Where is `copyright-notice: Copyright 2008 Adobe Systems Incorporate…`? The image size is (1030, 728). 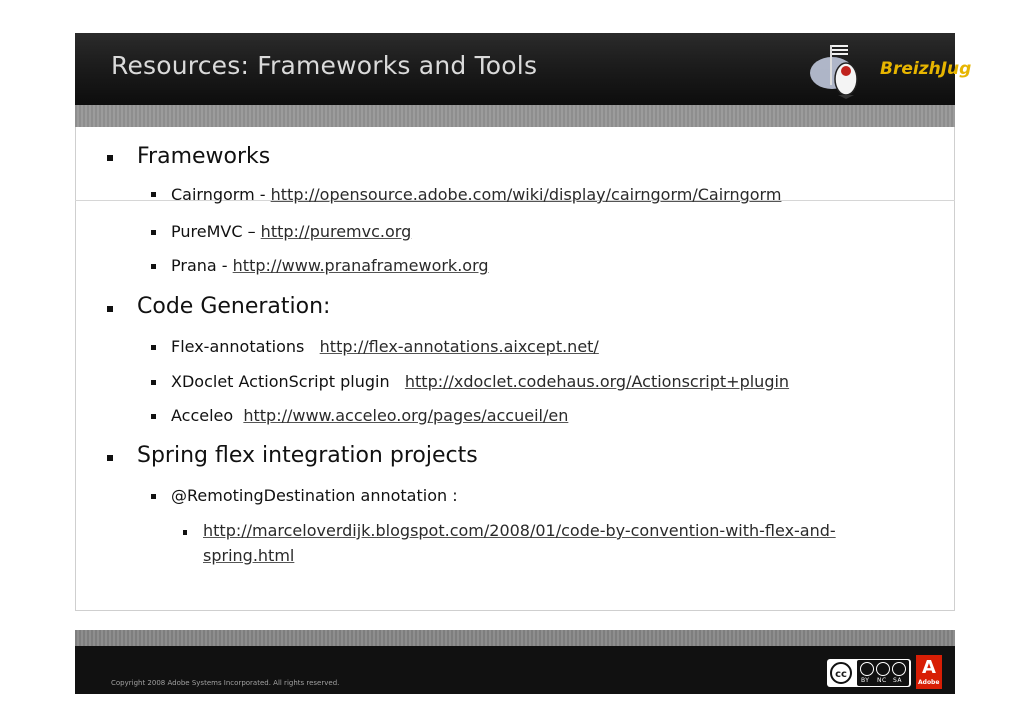
copyright-notice: Copyright 2008 Adobe Systems Incorporate… is located at coordinates (225, 683).